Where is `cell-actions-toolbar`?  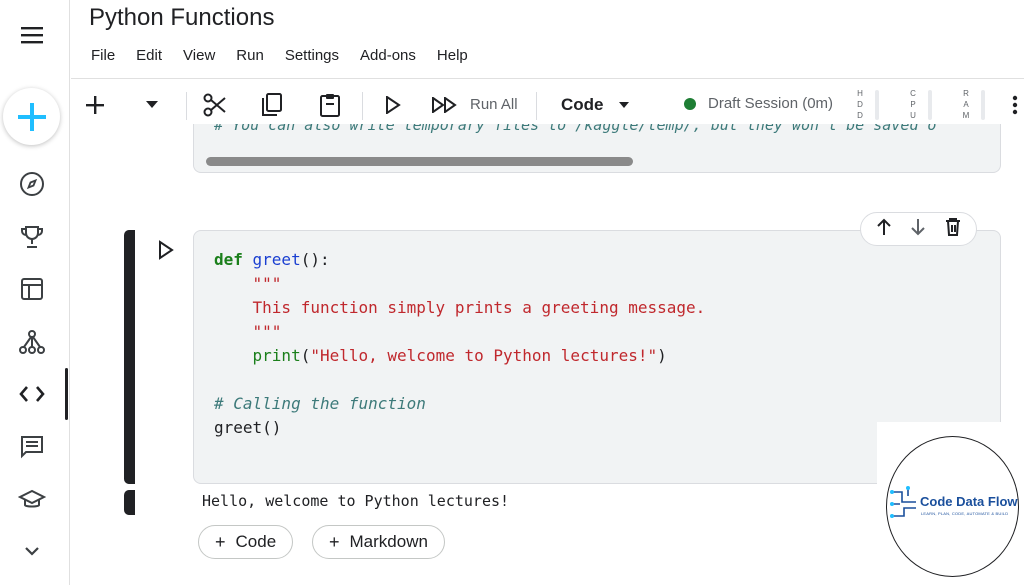
cell-actions-toolbar is located at coordinates (918, 229).